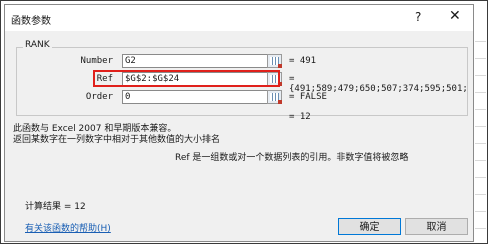 Image resolution: width=488 pixels, height=244 pixels. What do you see at coordinates (195, 61) in the screenshot?
I see `number-input: G2` at bounding box center [195, 61].